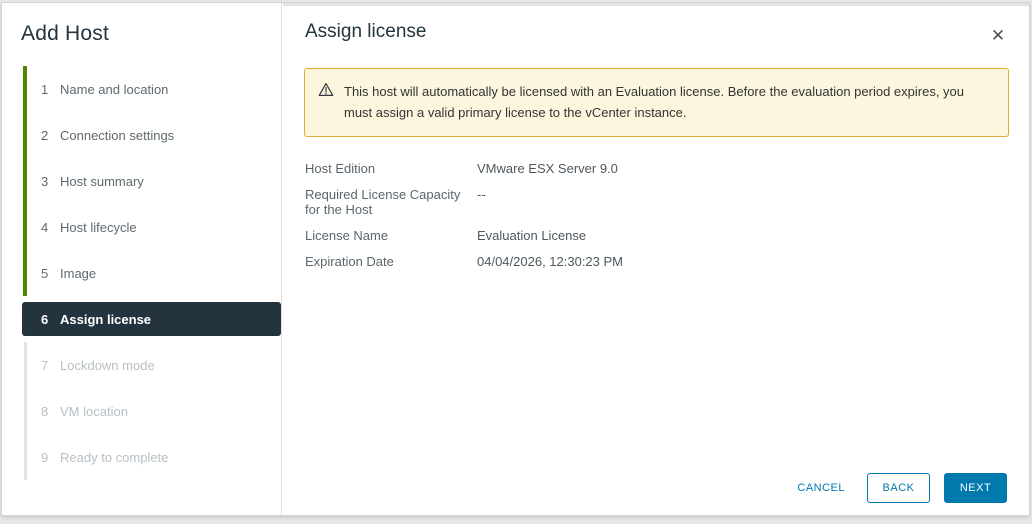 Image resolution: width=1032 pixels, height=524 pixels. I want to click on step-label: Host lifecycle, so click(98, 227).